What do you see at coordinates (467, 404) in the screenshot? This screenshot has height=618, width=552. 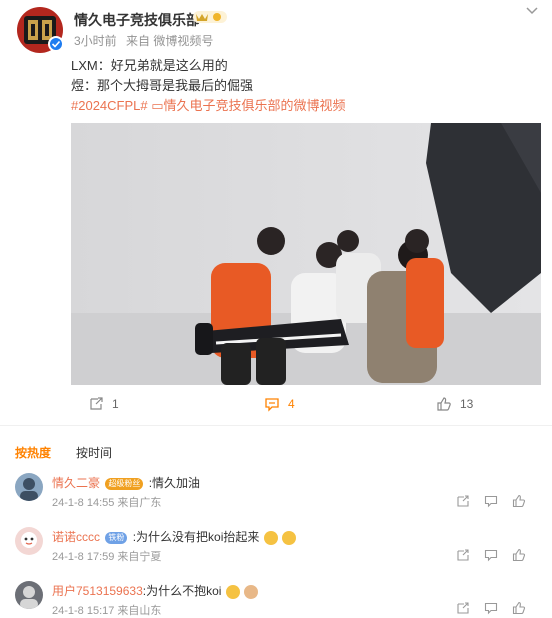 I see `like-count: 13` at bounding box center [467, 404].